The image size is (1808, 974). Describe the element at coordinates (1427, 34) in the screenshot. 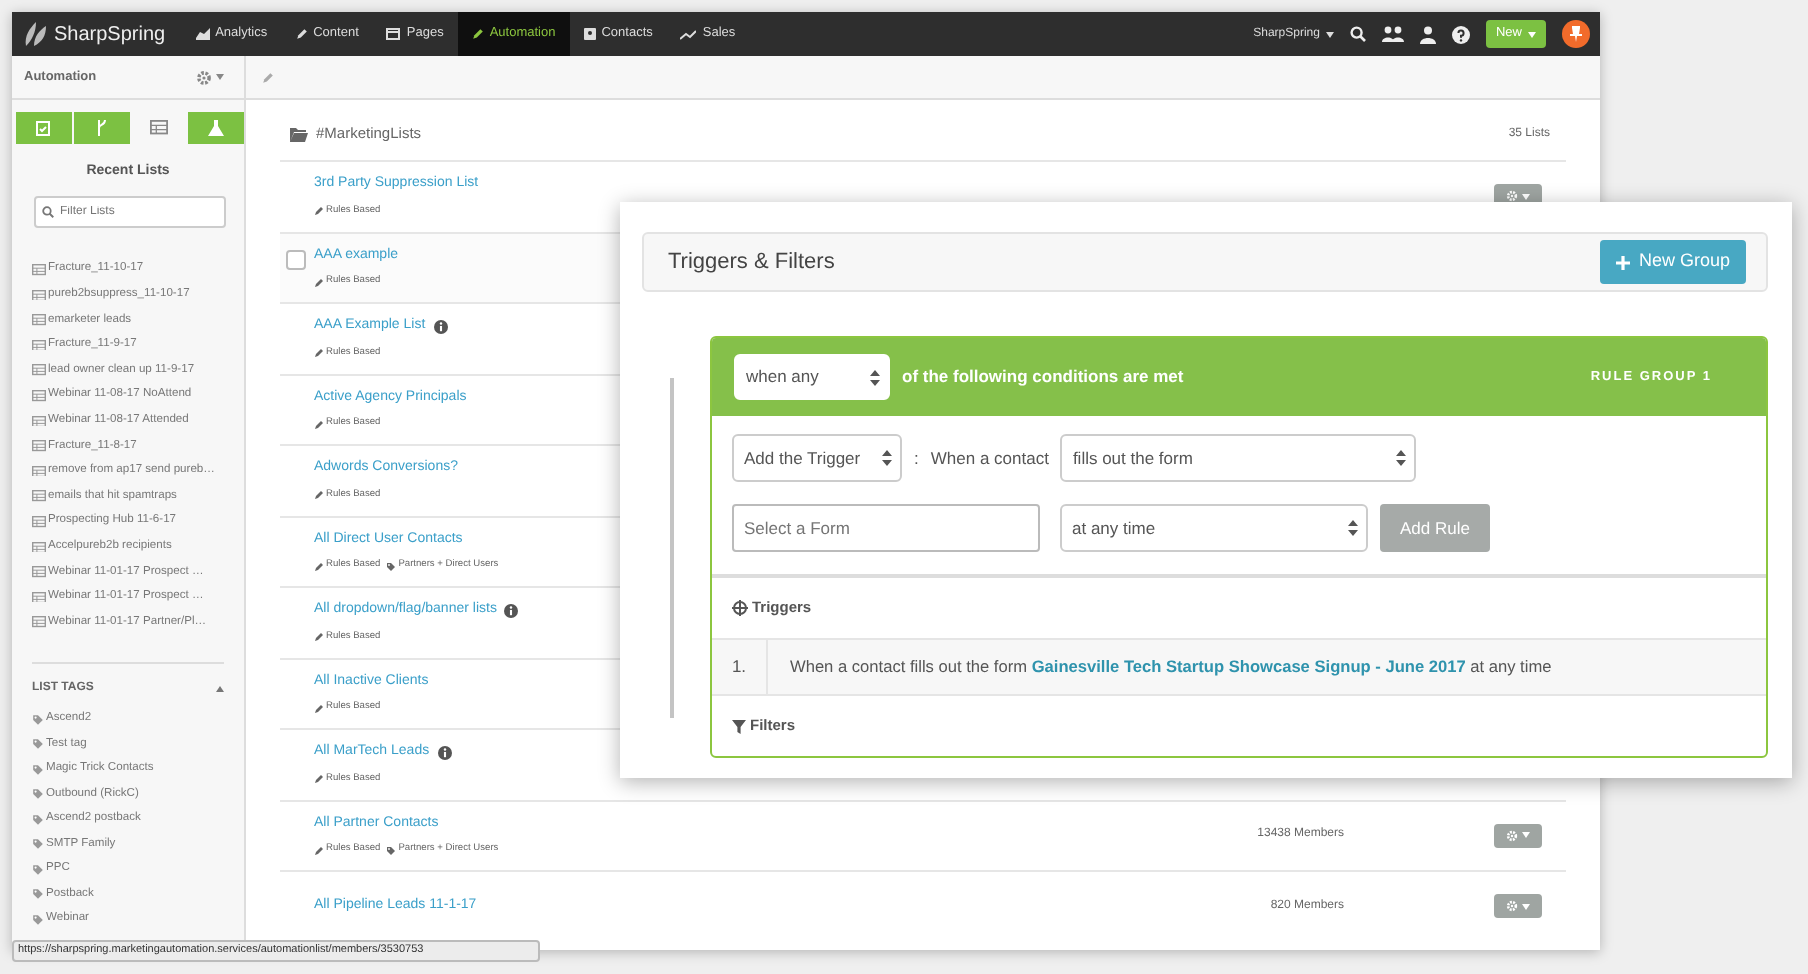

I see `person-icon` at that location.